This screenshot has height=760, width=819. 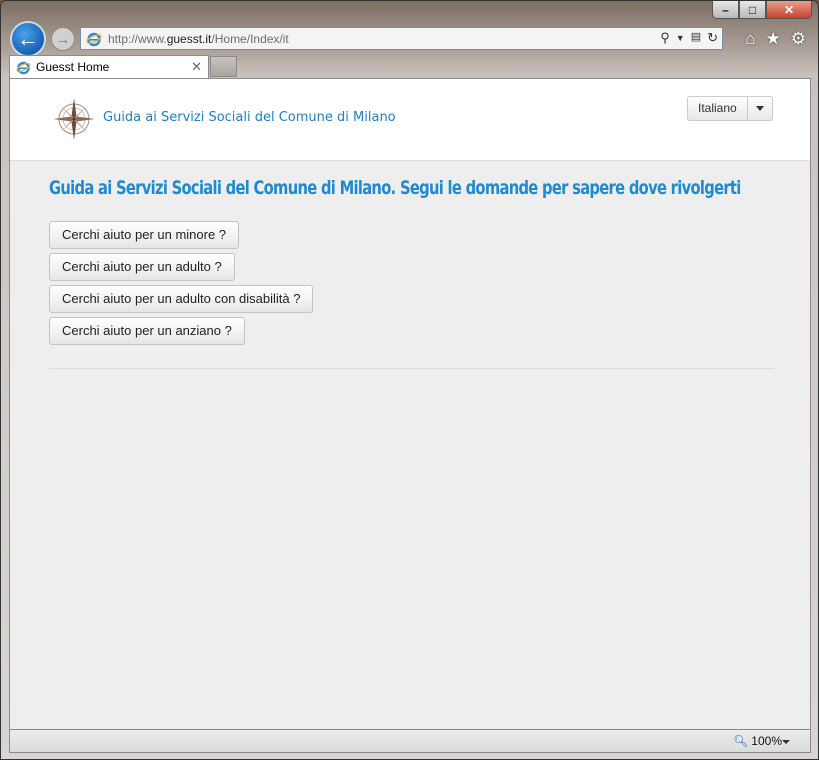 I want to click on zoom-level: 100%, so click(x=766, y=741).